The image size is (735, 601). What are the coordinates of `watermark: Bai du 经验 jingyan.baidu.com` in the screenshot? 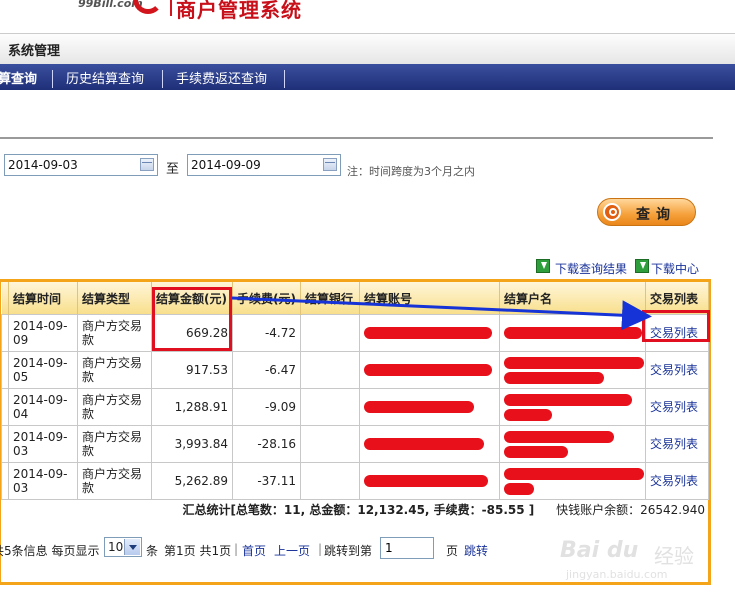 It's located at (645, 563).